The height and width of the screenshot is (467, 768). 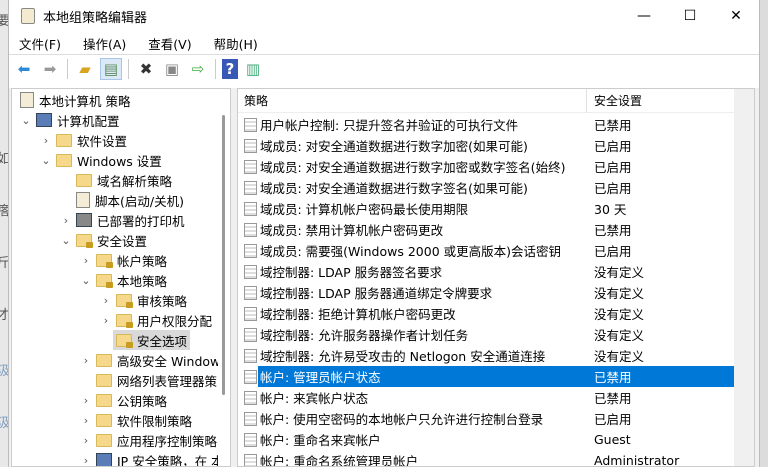 What do you see at coordinates (486, 101) in the screenshot?
I see `list-header: 策略 安全设置` at bounding box center [486, 101].